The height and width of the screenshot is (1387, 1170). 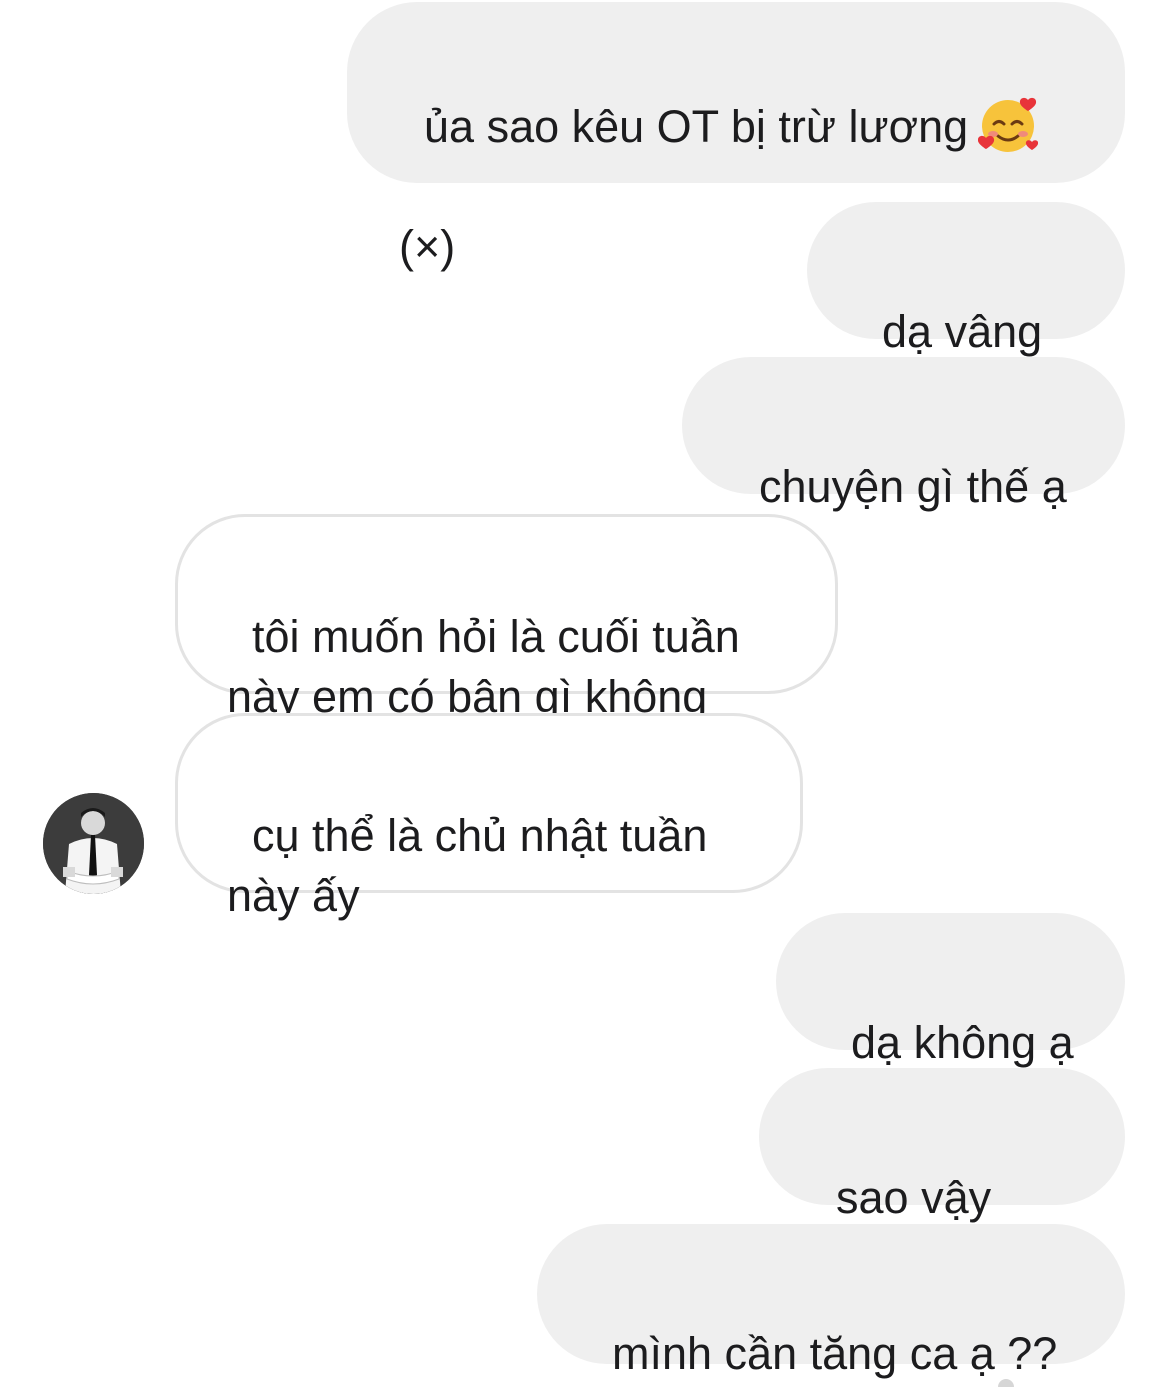 What do you see at coordinates (913, 486) in the screenshot?
I see `message-text: chuyện gì thế ạ` at bounding box center [913, 486].